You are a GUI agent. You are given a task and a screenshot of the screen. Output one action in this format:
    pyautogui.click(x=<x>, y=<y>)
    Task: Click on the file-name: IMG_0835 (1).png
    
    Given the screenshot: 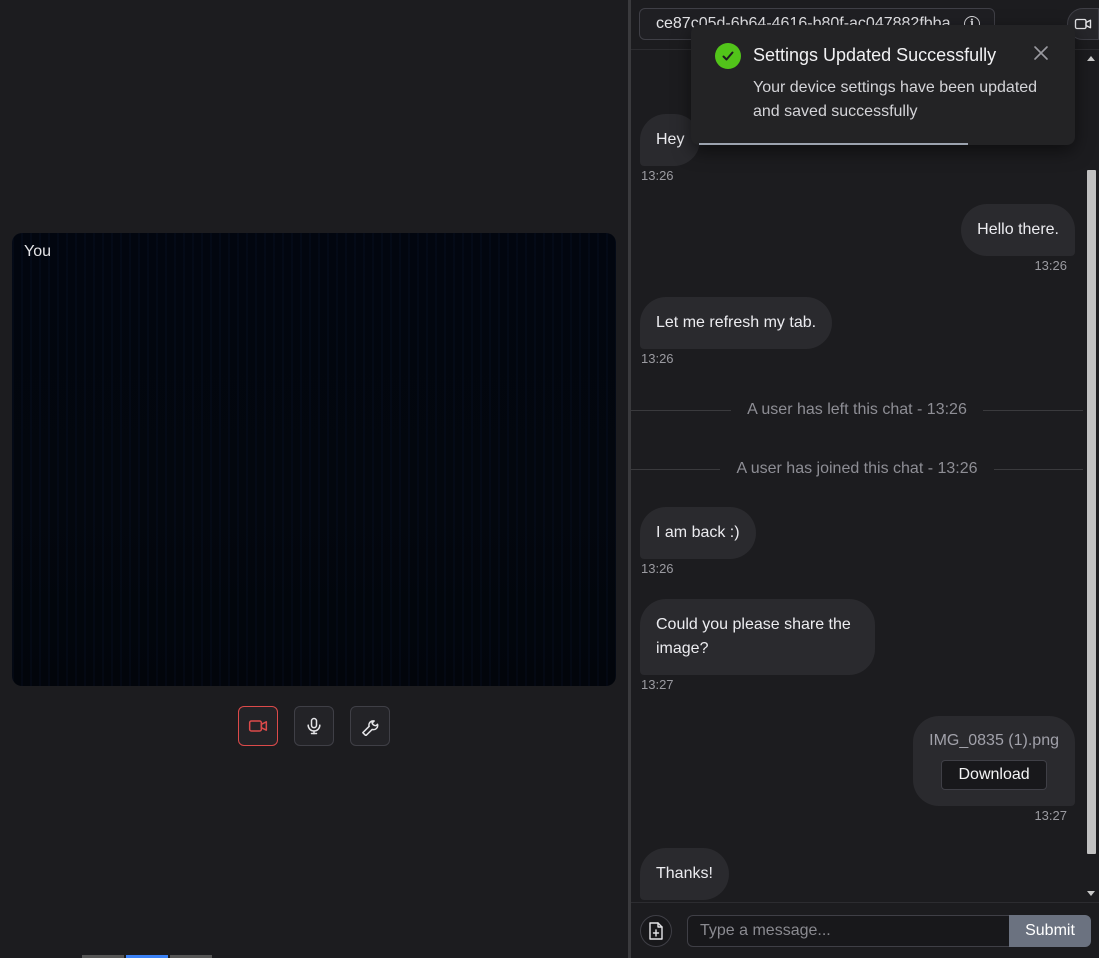 What is the action you would take?
    pyautogui.click(x=994, y=740)
    